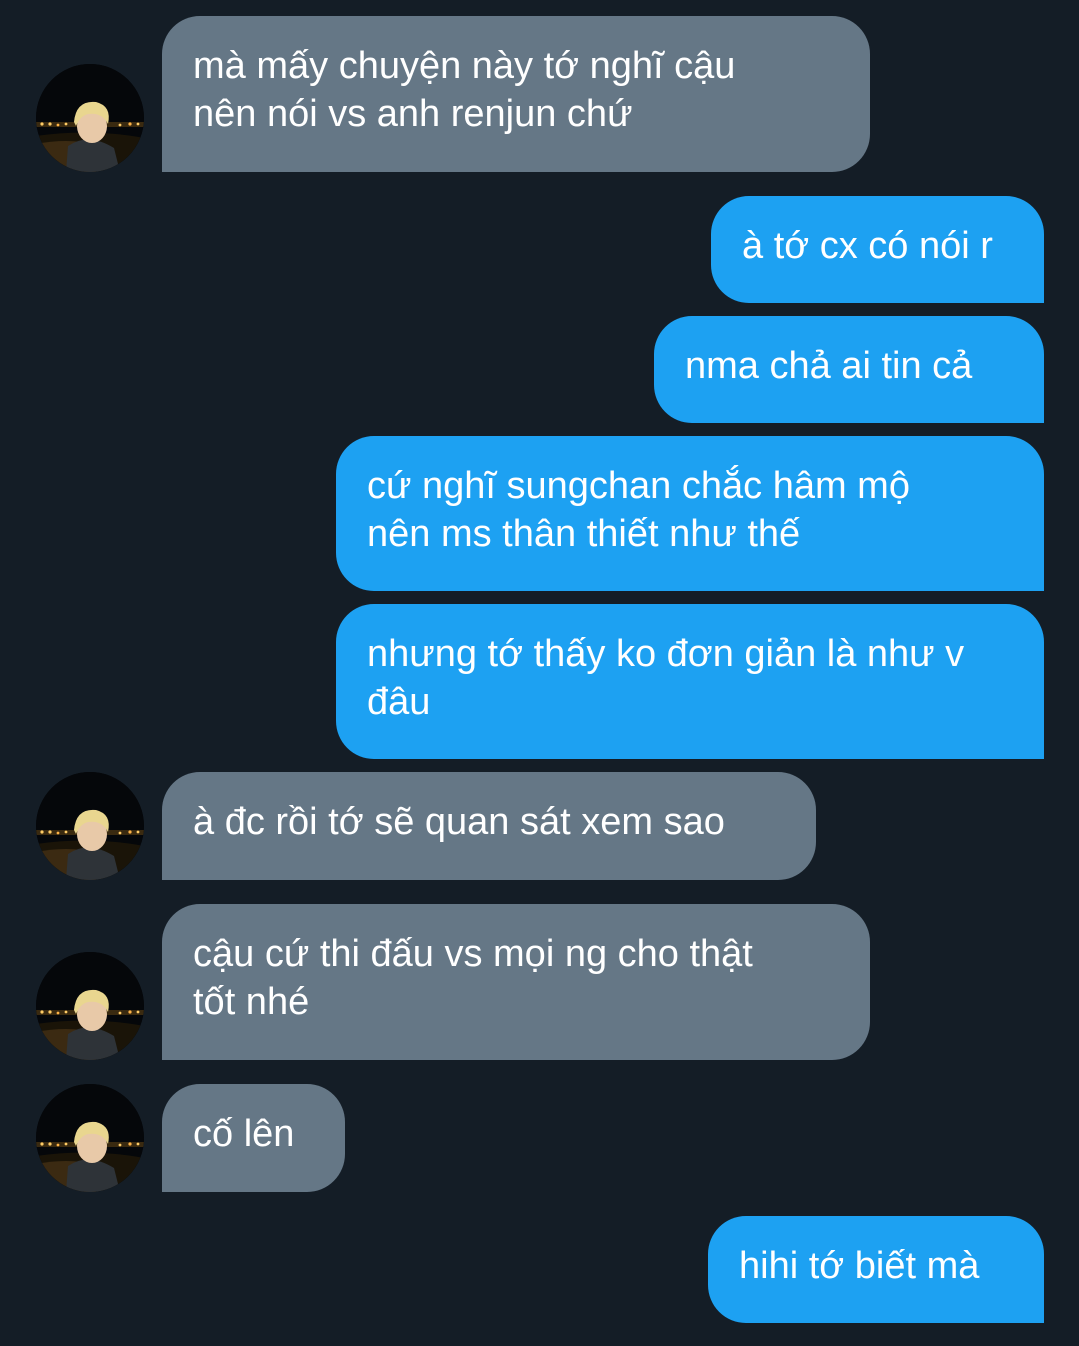 Image resolution: width=1079 pixels, height=1346 pixels. I want to click on message-bubble-received: cố lên, so click(253, 1138).